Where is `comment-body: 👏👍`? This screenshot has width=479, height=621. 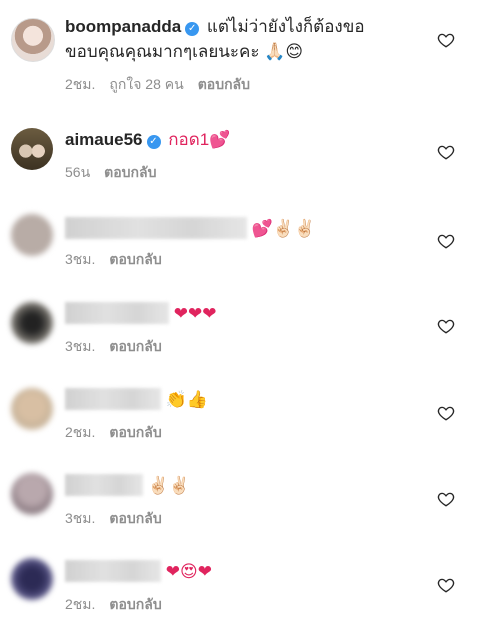
comment-body: 👏👍 is located at coordinates (187, 400).